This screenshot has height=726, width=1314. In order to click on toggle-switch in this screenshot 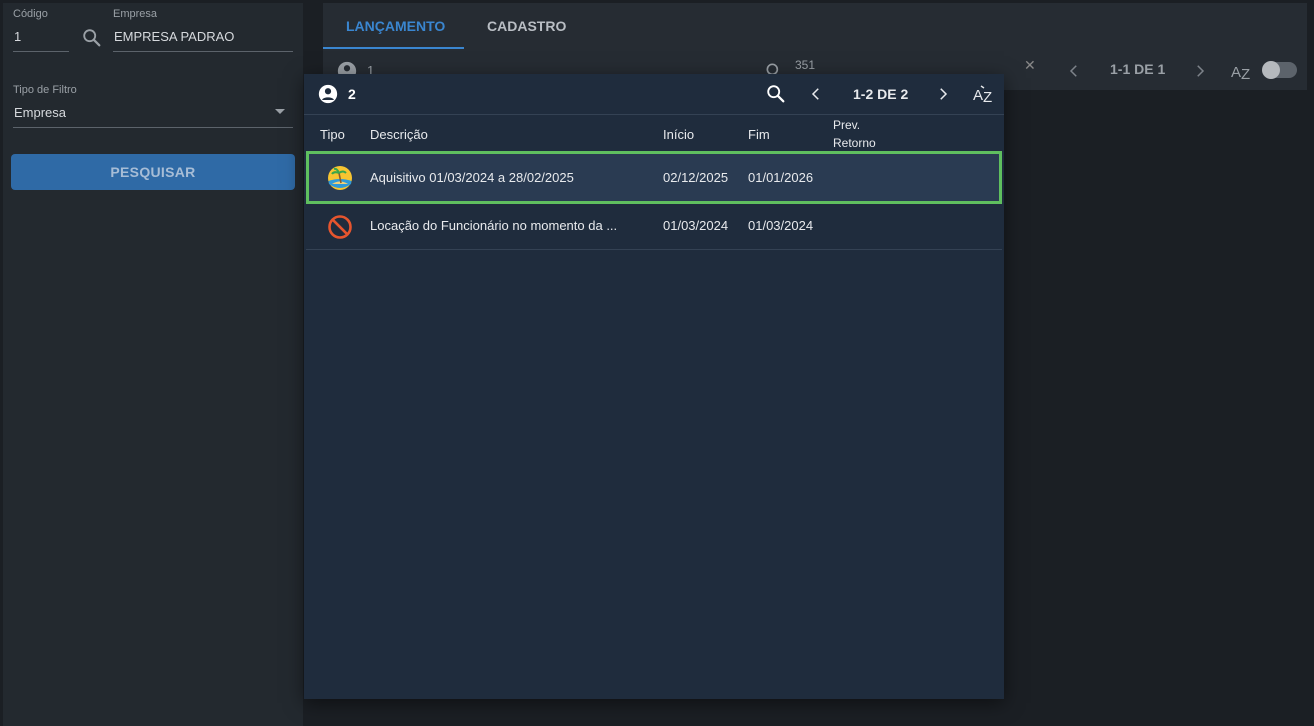, I will do `click(1279, 70)`.